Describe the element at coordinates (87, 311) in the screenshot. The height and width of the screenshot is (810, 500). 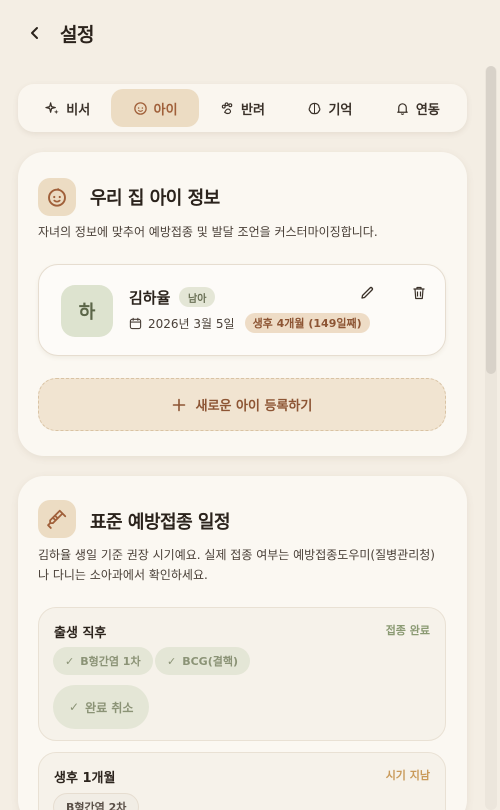
I see `avatar: 하` at that location.